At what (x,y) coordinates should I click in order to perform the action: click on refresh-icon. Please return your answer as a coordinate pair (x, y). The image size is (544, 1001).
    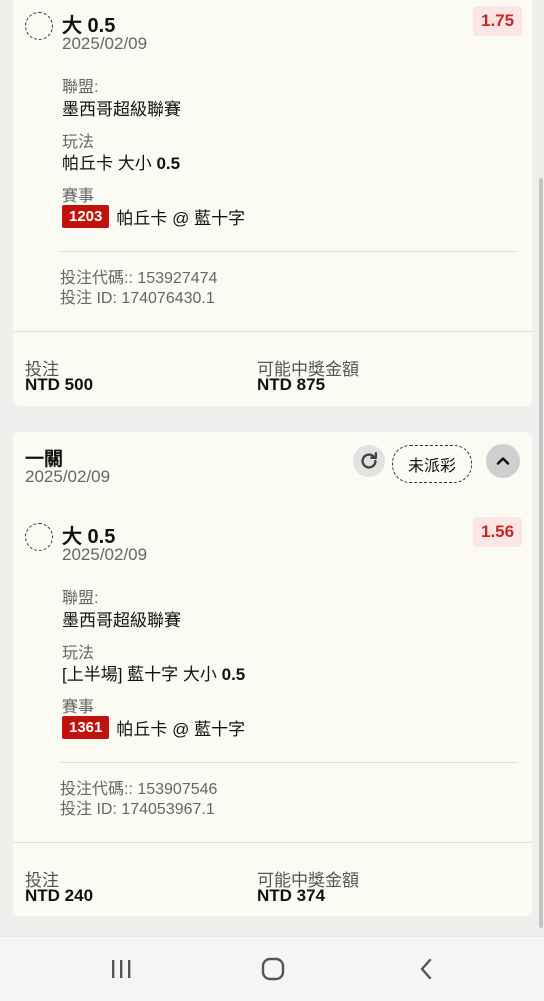
    Looking at the image, I should click on (369, 460).